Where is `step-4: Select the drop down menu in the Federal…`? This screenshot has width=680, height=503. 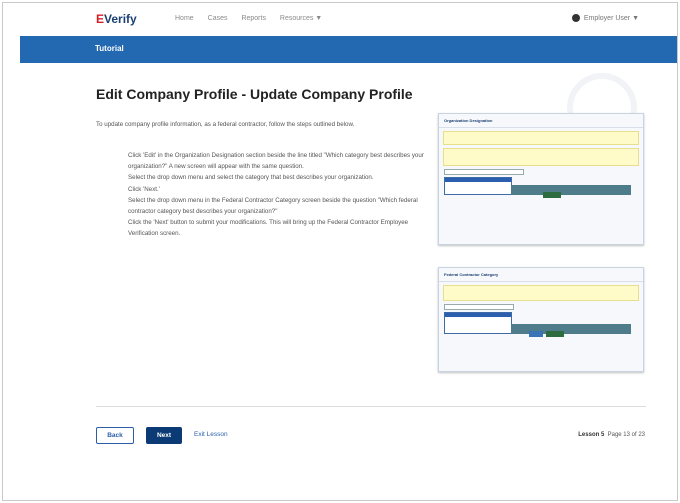
step-4: Select the drop down menu in the Federal… is located at coordinates (273, 206).